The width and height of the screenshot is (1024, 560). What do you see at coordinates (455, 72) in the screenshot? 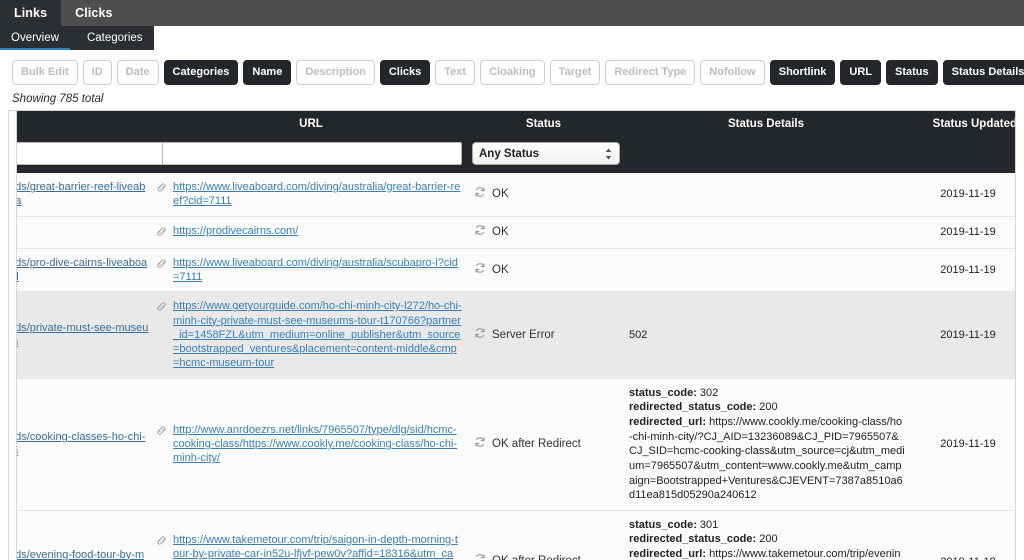
I see `chip-text: Text` at bounding box center [455, 72].